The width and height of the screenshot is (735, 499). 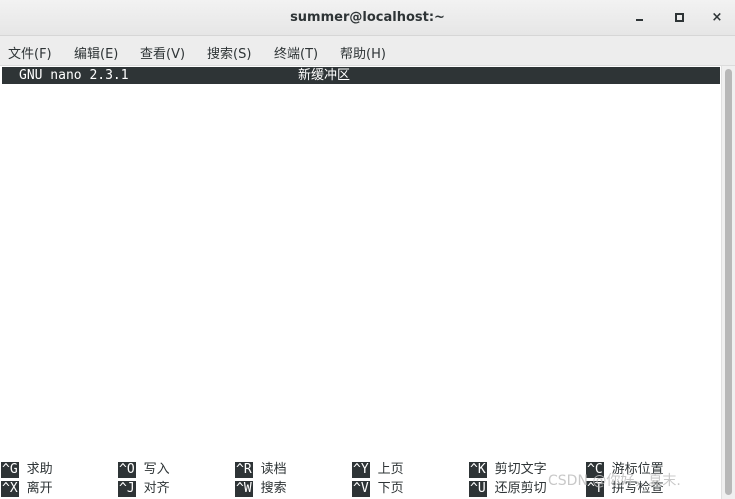 I want to click on menu-search: 搜索(S), so click(x=229, y=52).